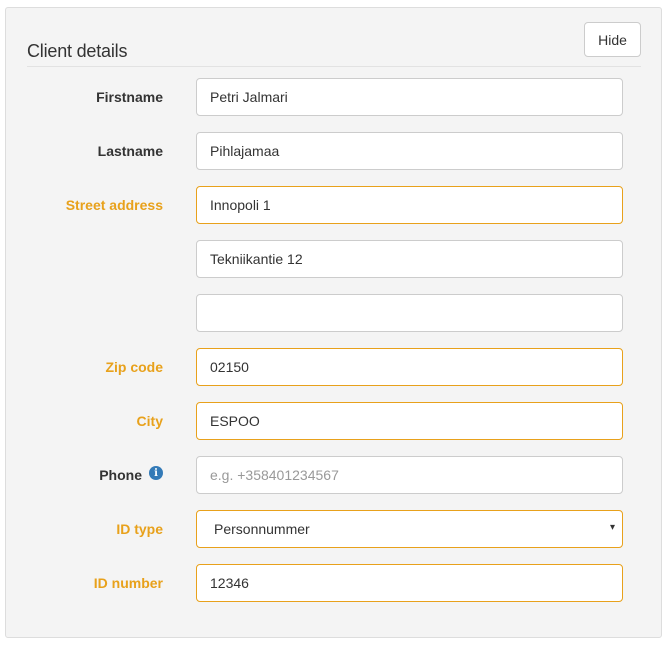 The height and width of the screenshot is (645, 668). I want to click on street-address-line3-row, so click(334, 313).